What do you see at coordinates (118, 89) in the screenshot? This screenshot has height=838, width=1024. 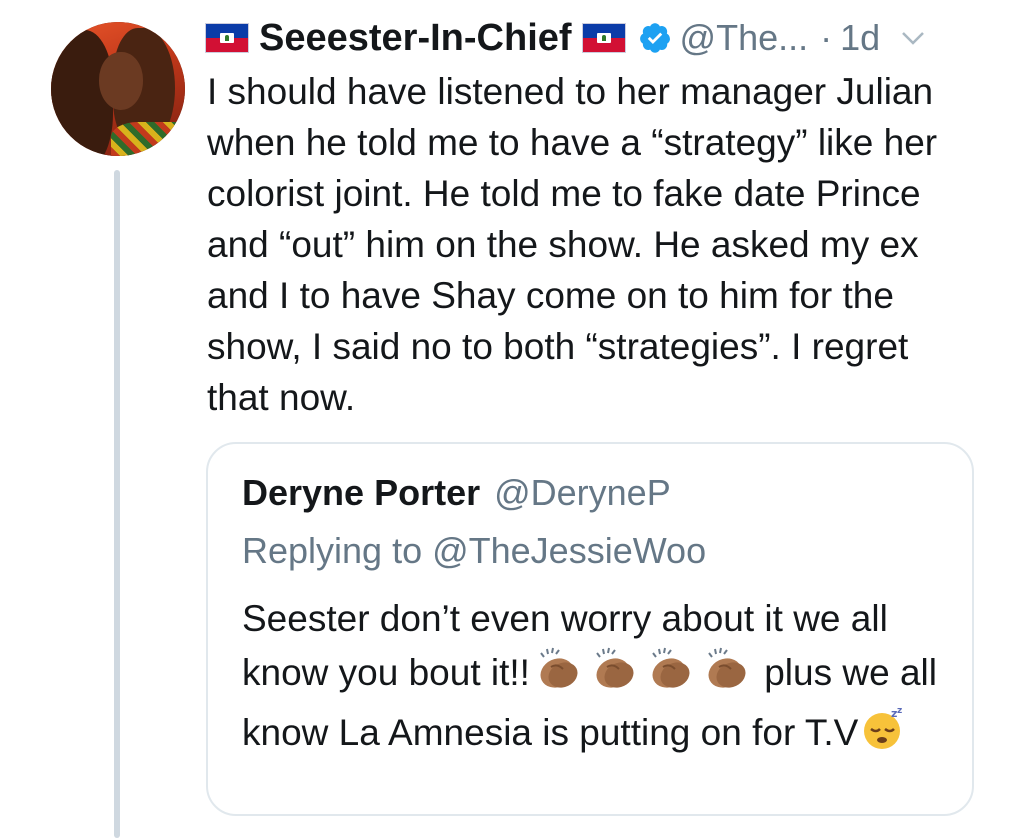 I see `avatar` at bounding box center [118, 89].